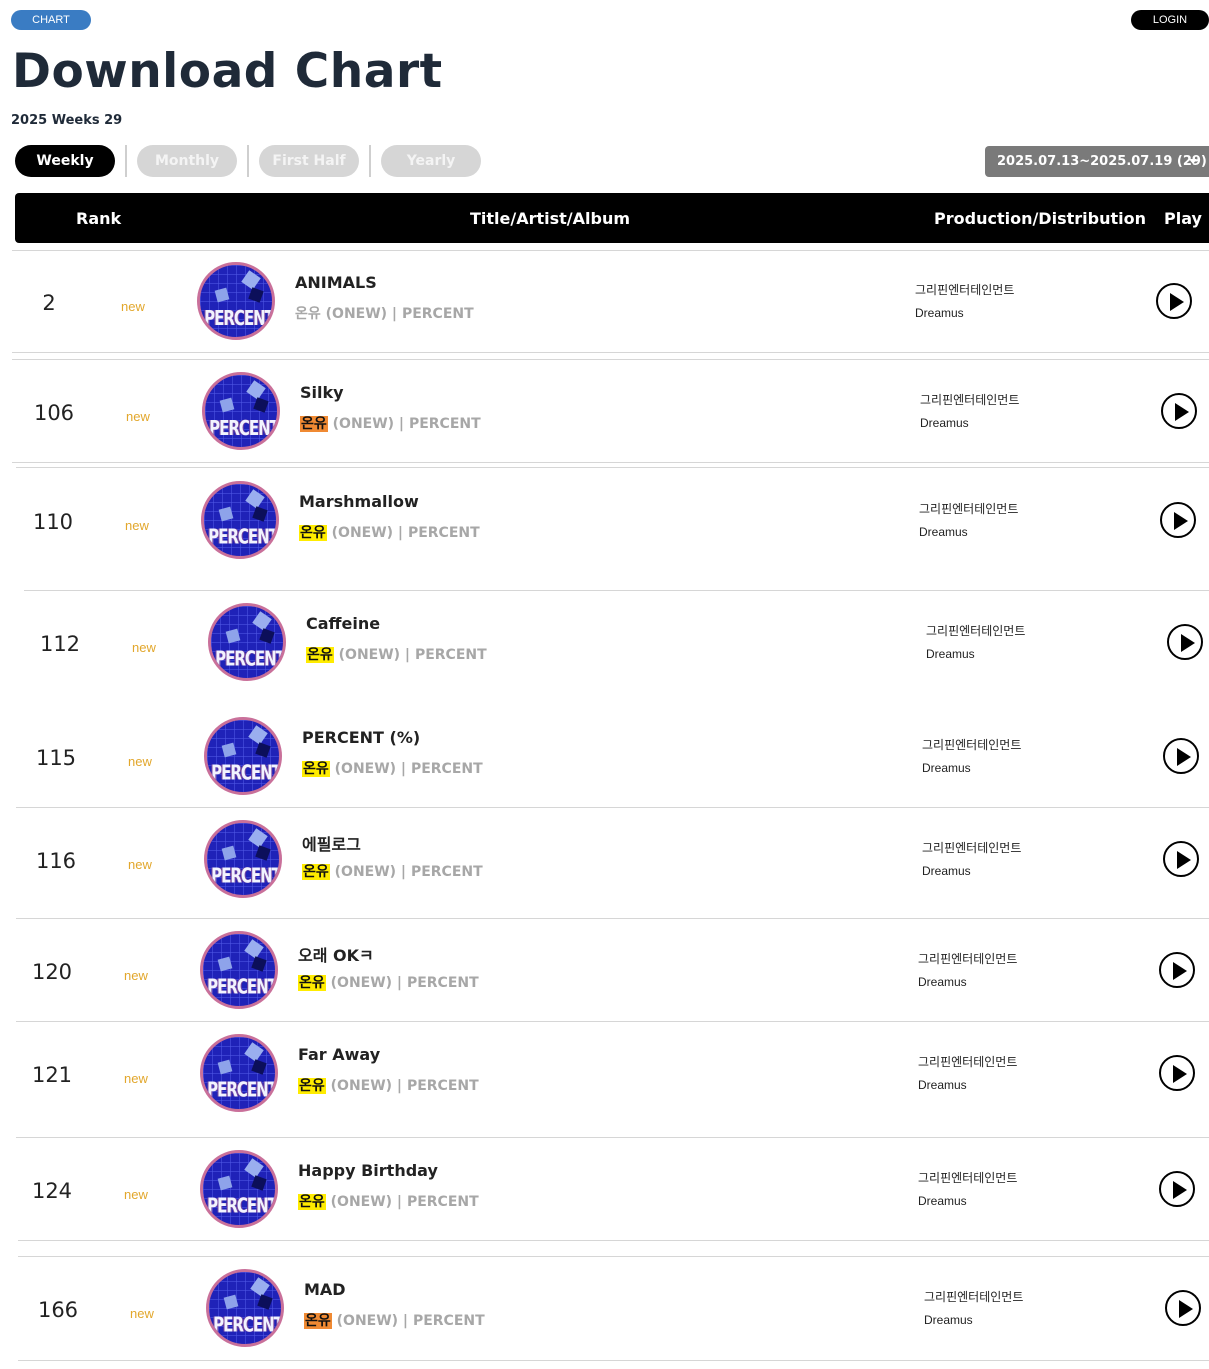  What do you see at coordinates (336, 954) in the screenshot?
I see `song-title: 오래 OKㅋ` at bounding box center [336, 954].